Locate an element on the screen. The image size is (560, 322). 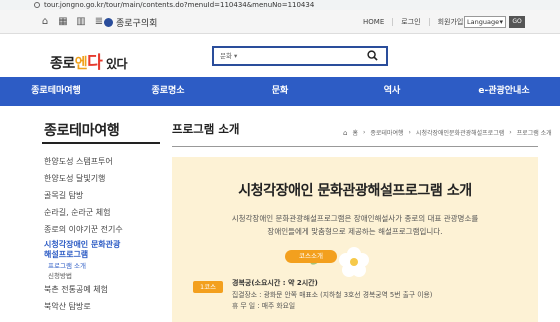
sidebar-item-stamp-tour: 한양도성 스탬프투어 is located at coordinates (104, 161).